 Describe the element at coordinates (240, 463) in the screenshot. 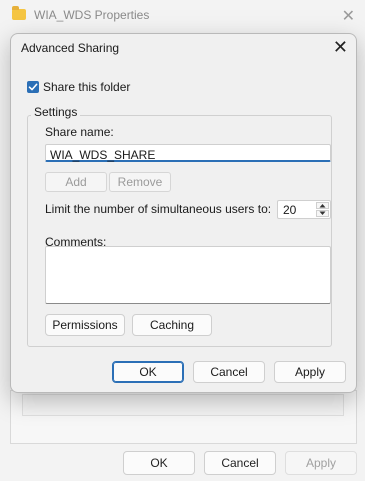

I see `background-cancel-button: Cancel` at that location.